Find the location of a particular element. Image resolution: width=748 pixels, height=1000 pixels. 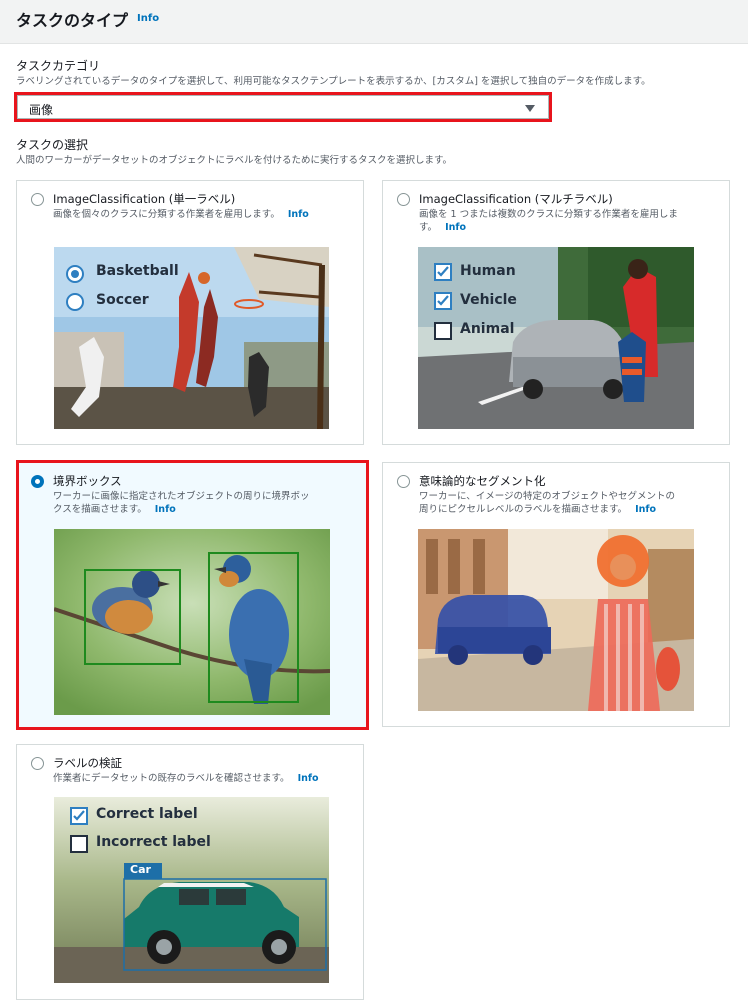

page-title: タスクのタイプ is located at coordinates (72, 20).